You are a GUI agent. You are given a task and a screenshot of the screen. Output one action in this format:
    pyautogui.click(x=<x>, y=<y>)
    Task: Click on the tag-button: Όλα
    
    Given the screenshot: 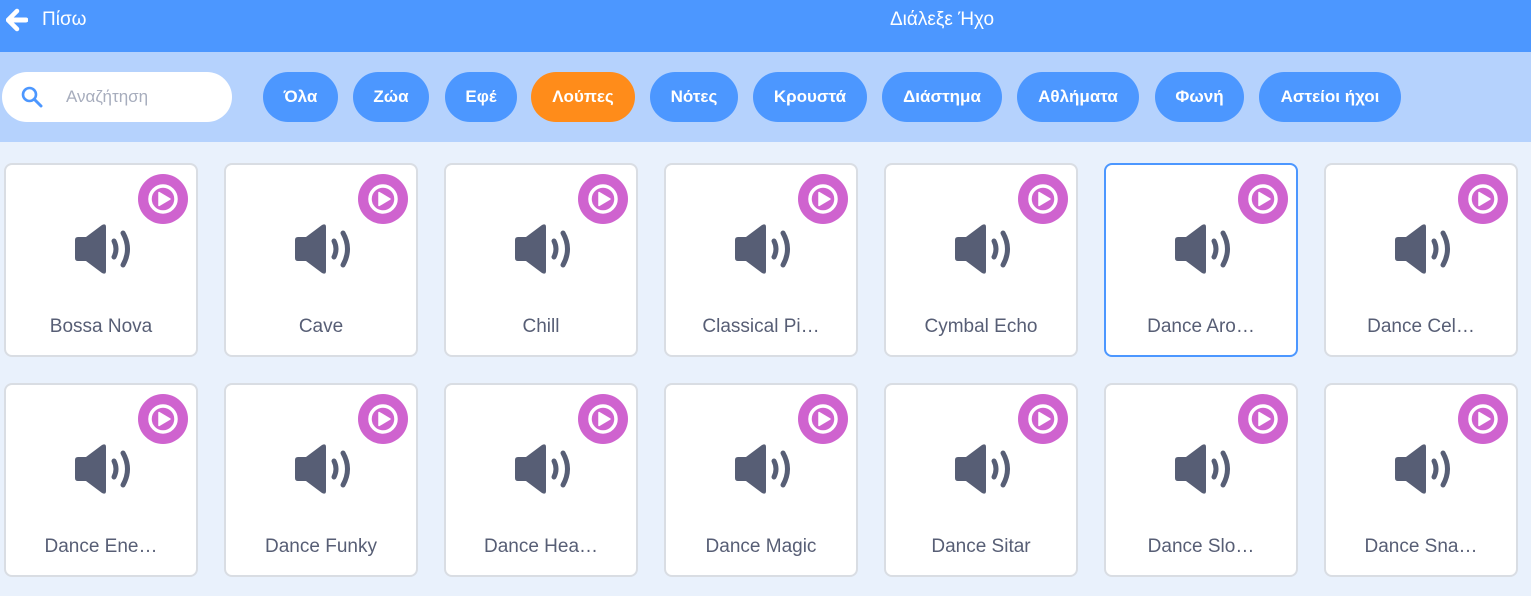 What is the action you would take?
    pyautogui.click(x=300, y=97)
    